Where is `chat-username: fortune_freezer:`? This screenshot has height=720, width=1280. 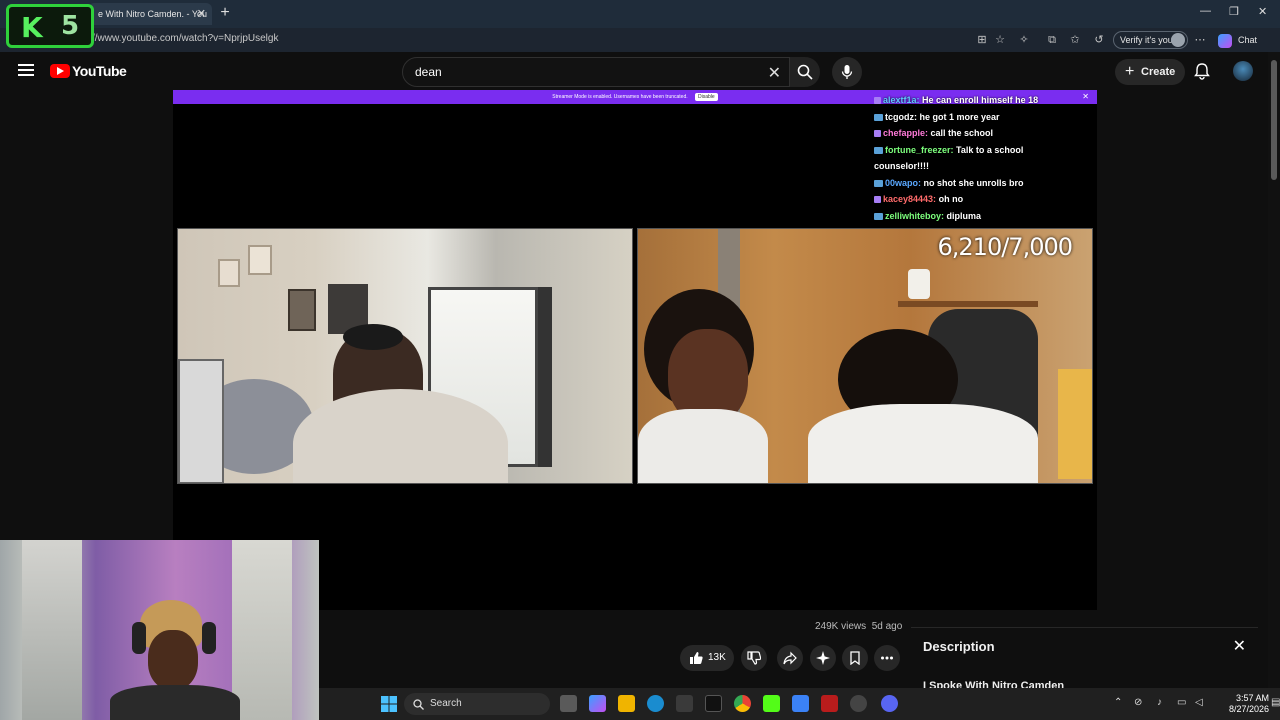 chat-username: fortune_freezer: is located at coordinates (919, 149).